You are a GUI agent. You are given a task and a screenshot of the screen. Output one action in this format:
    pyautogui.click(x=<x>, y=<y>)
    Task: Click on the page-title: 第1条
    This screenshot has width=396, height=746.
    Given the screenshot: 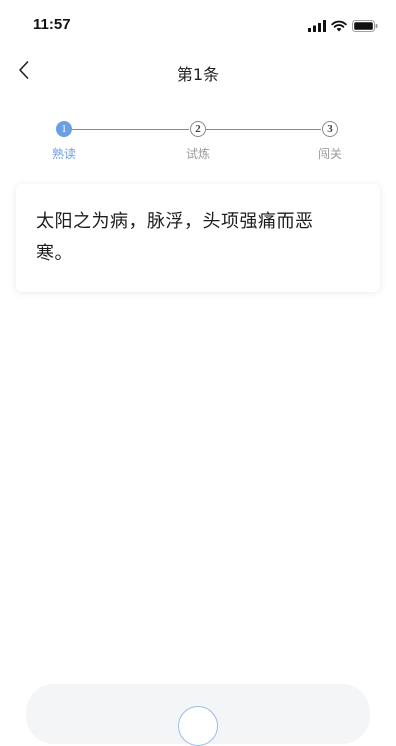 What is the action you would take?
    pyautogui.click(x=198, y=74)
    